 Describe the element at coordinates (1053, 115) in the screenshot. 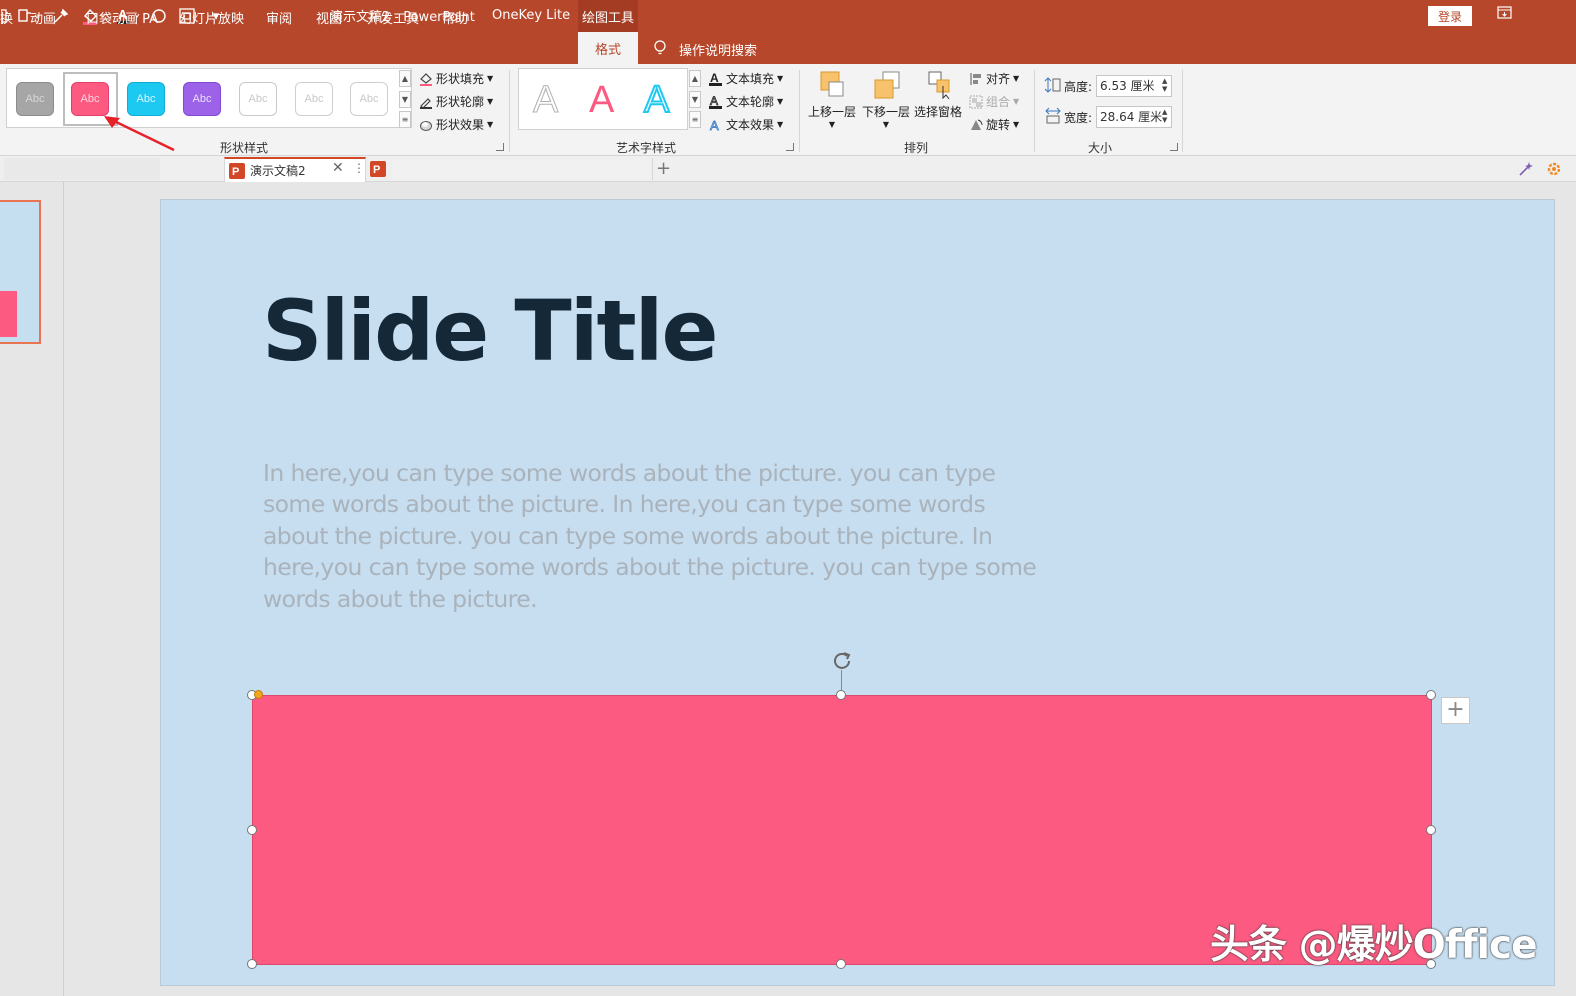

I see `width-icon` at that location.